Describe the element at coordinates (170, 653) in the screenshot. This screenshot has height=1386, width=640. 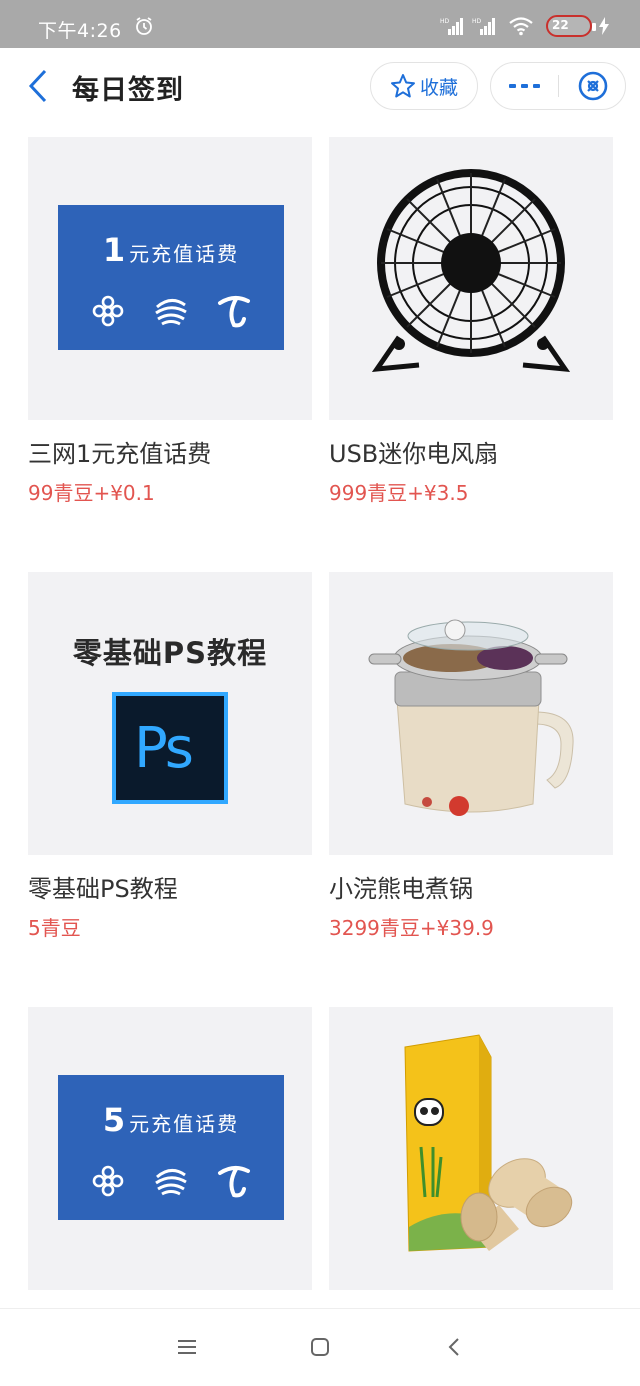
I see `ps-course-heading: 零基础PS教程` at that location.